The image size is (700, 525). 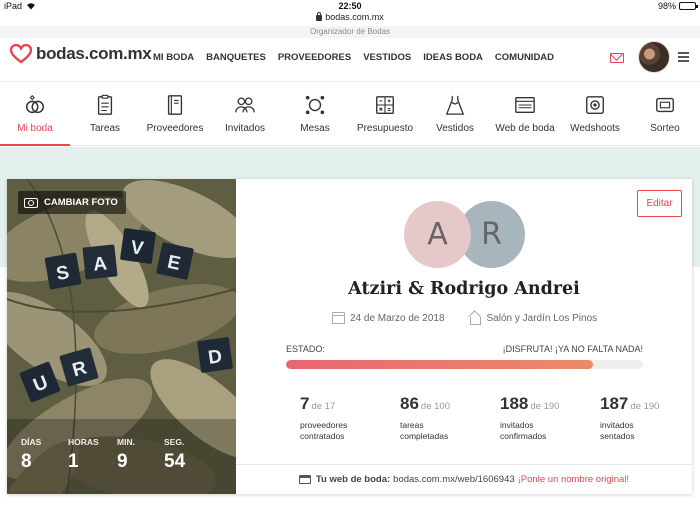 I want to click on brand-logo: bodas.com.mx, so click(x=81, y=54).